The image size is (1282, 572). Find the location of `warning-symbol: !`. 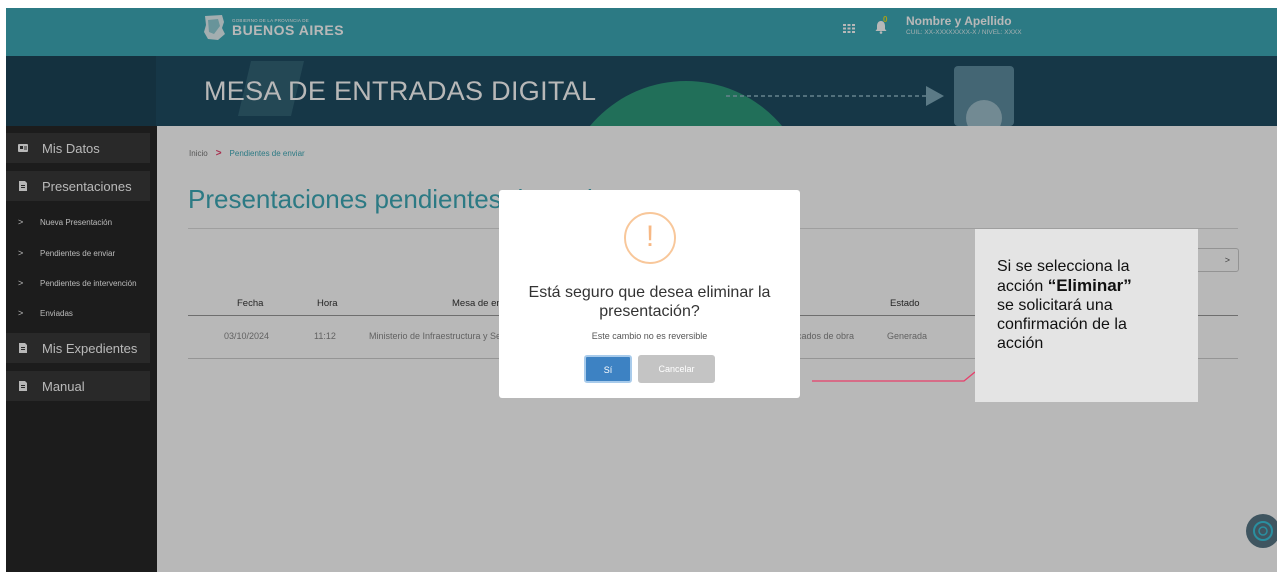

warning-symbol: ! is located at coordinates (650, 236).